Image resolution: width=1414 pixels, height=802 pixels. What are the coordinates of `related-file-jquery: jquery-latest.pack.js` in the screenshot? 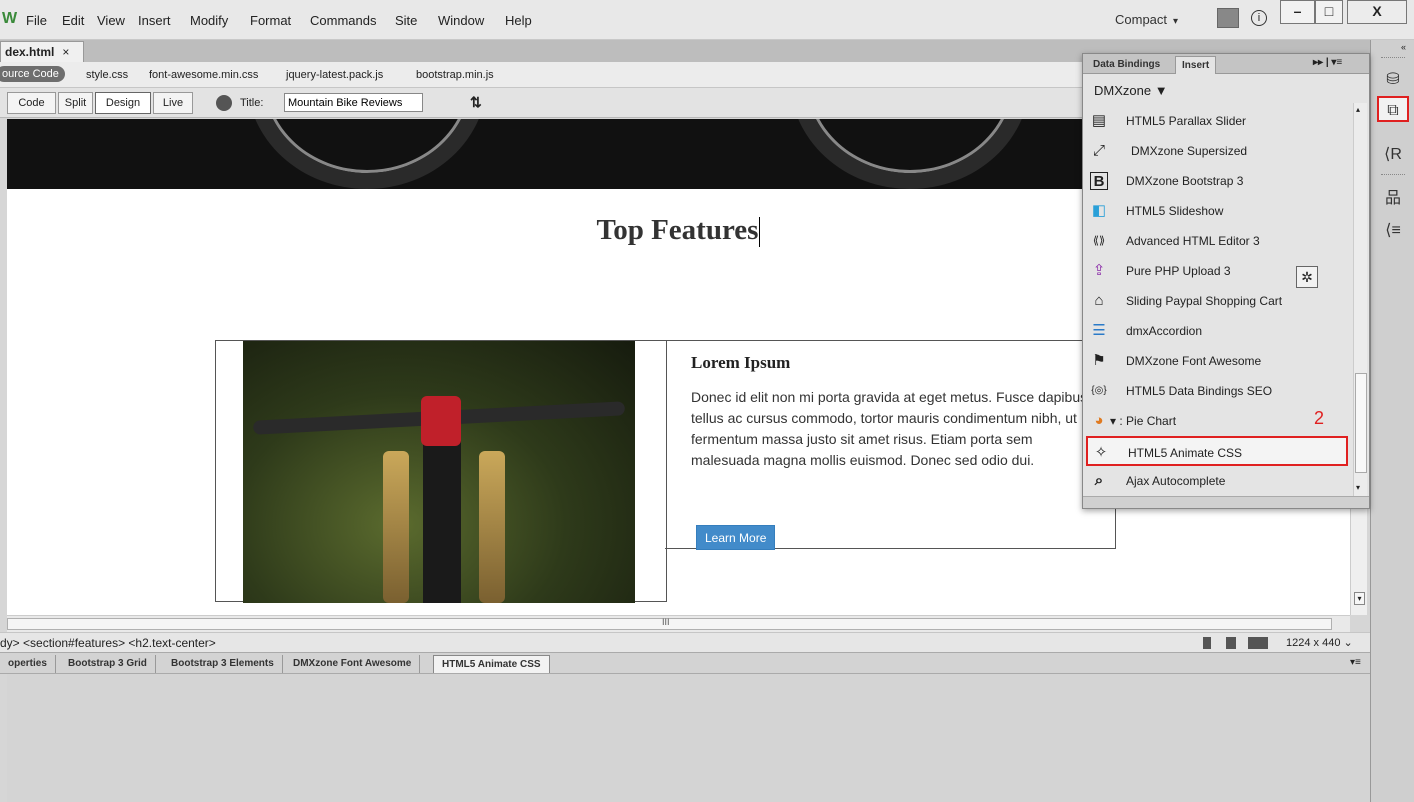 It's located at (334, 75).